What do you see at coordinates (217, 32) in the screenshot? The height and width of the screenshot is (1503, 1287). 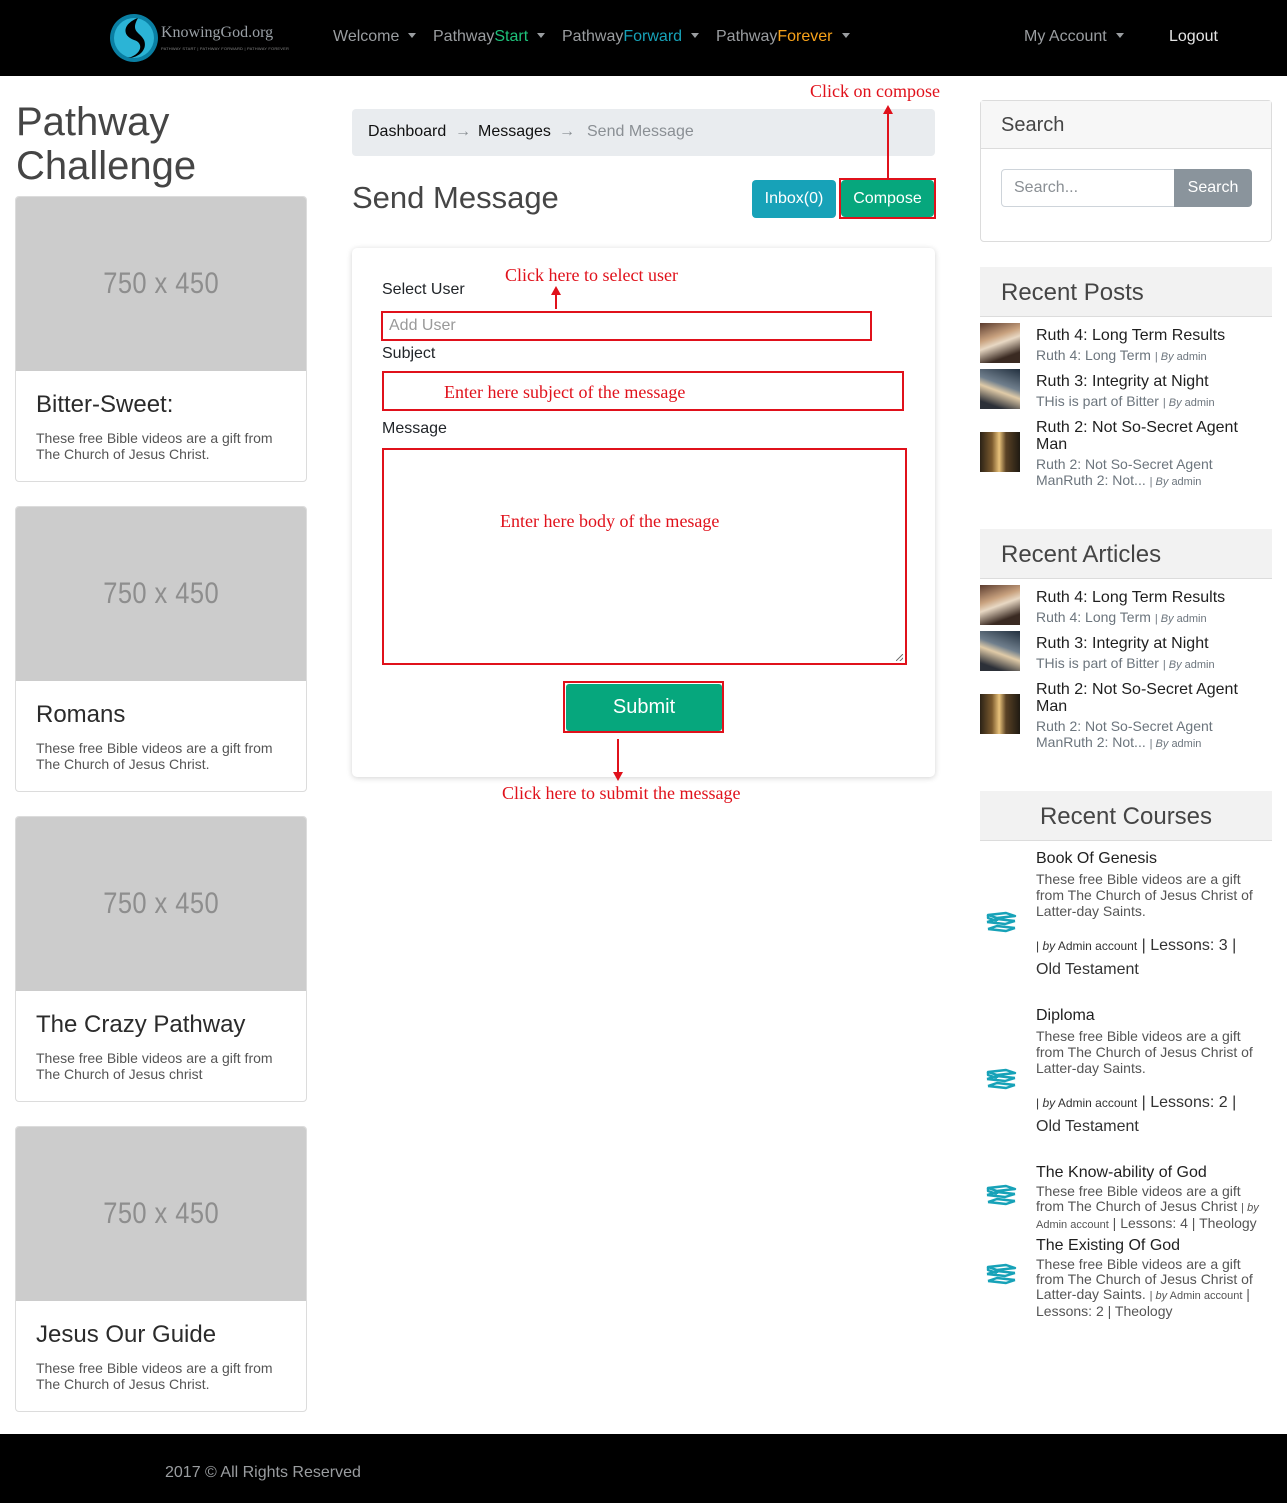 I see `logo-text: KnowingGod.org` at bounding box center [217, 32].